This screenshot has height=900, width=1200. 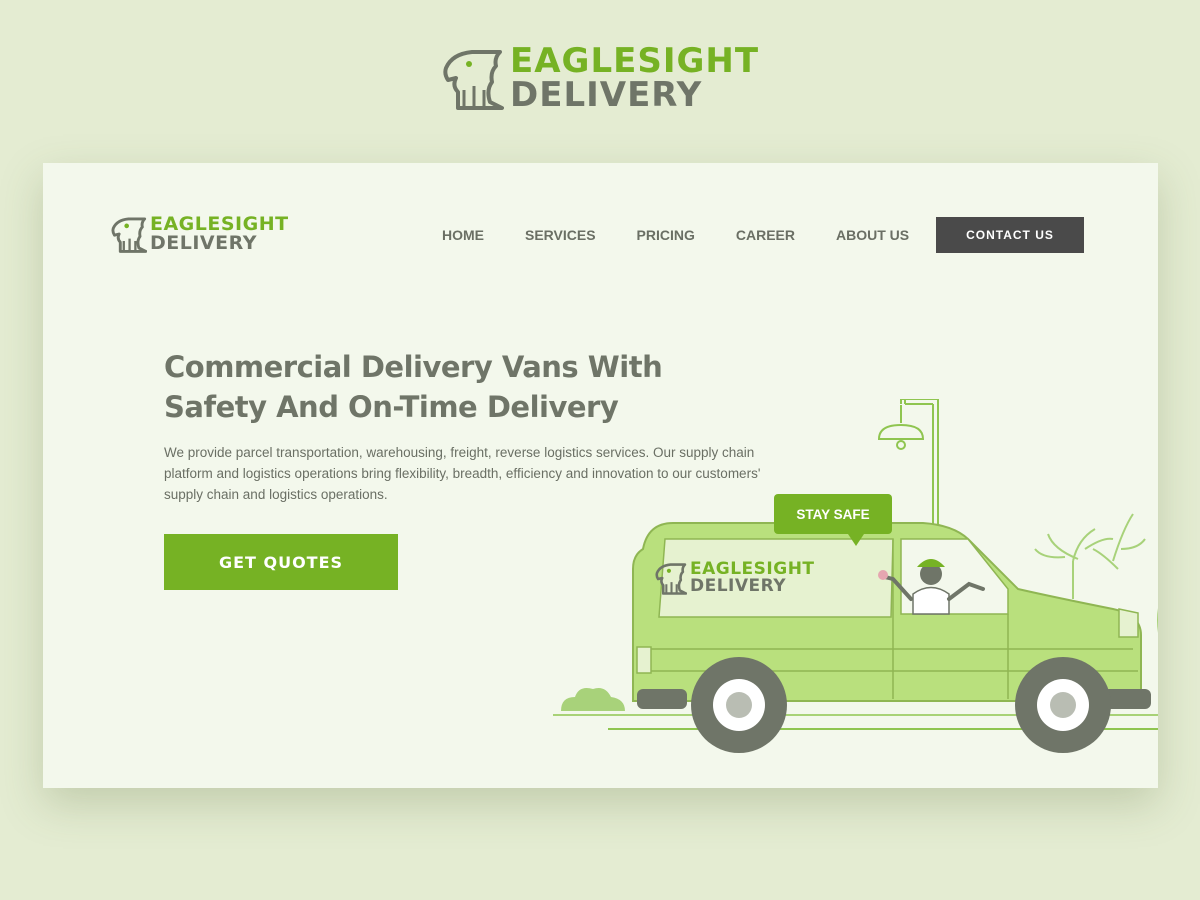 What do you see at coordinates (765, 235) in the screenshot?
I see `nav-career: CAREER` at bounding box center [765, 235].